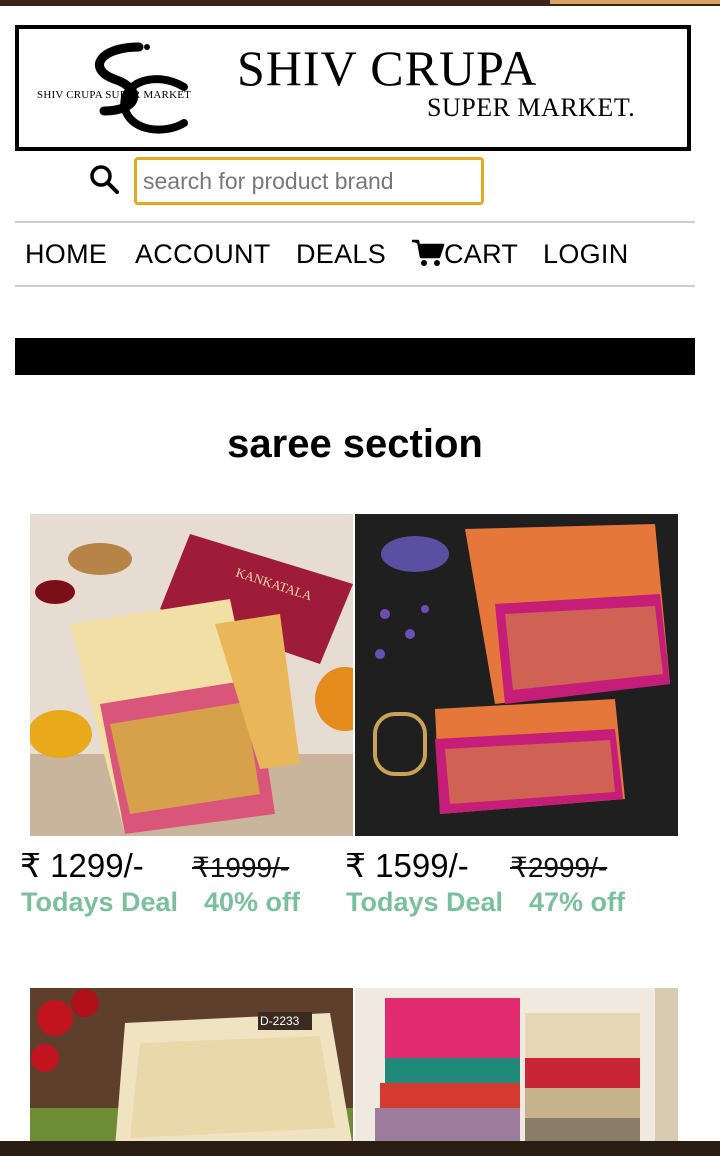 The image size is (720, 1156). I want to click on logo-title: SHIV CRUPA, so click(387, 68).